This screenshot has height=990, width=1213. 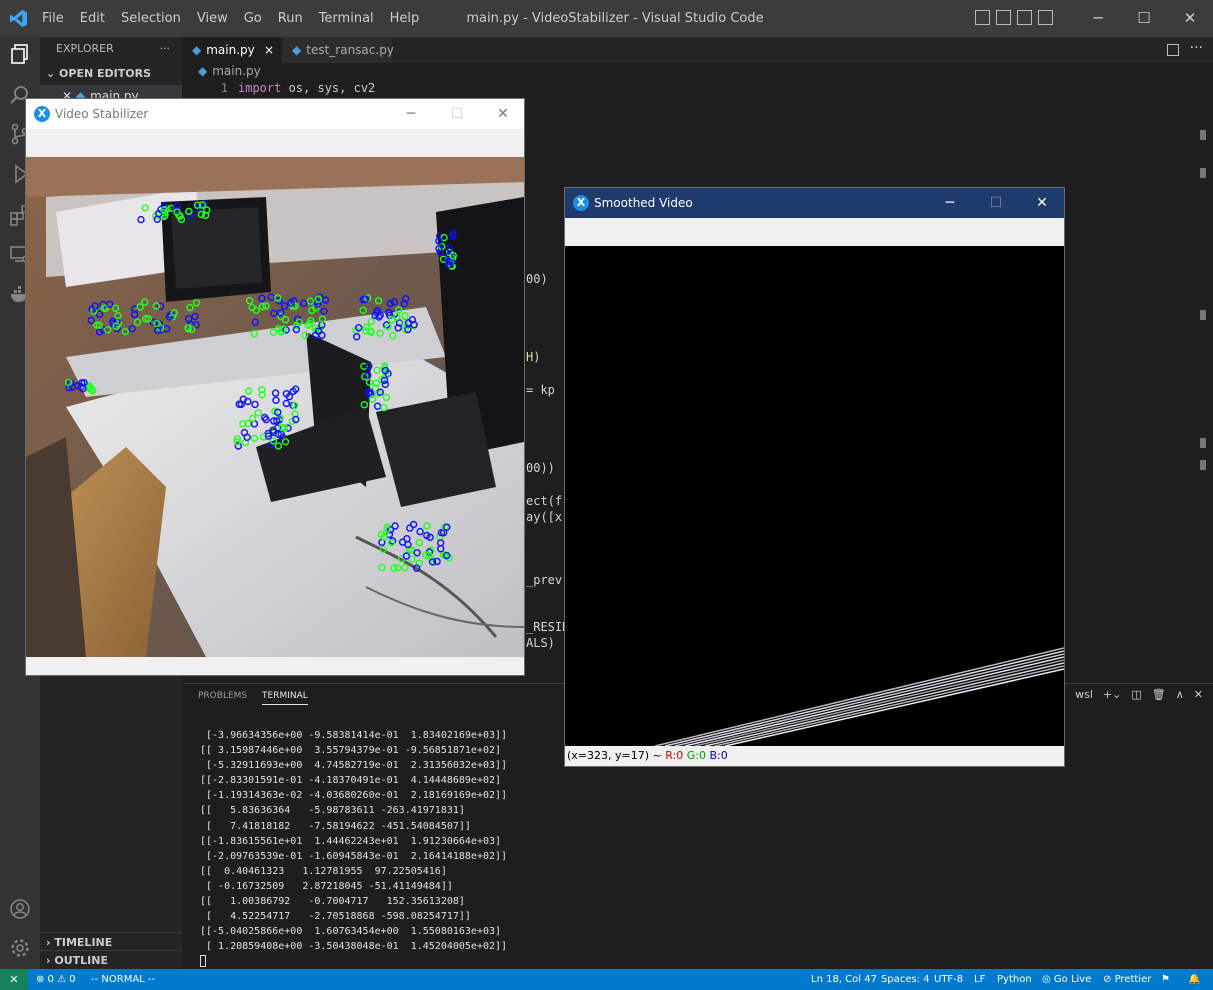 I want to click on panel-toolbar: wsl +⌄ ◫ 🗑 ∧ ✕, so click(x=1139, y=694).